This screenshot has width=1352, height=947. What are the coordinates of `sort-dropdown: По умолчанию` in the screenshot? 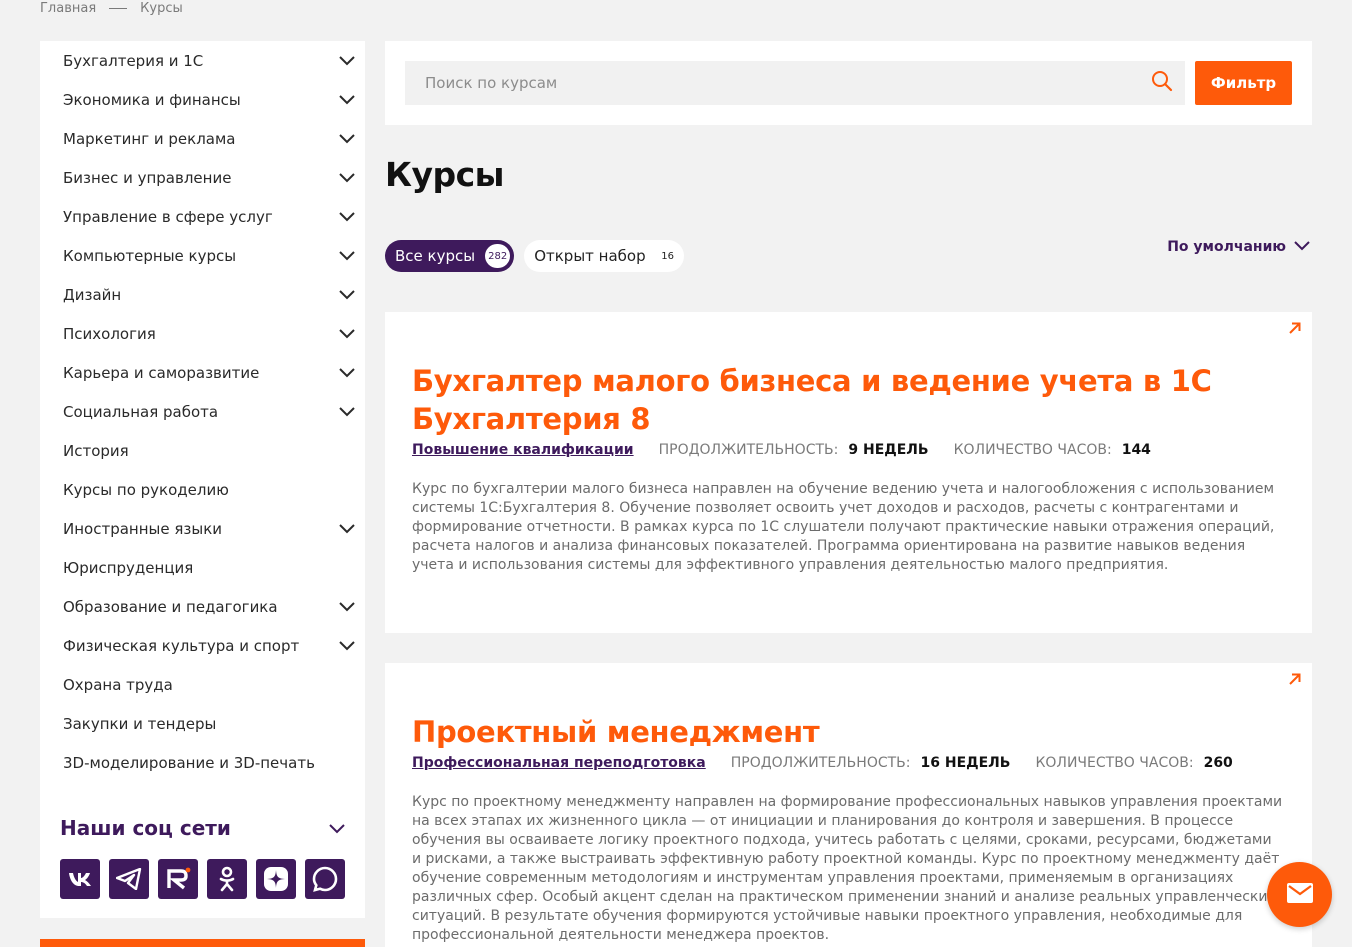 It's located at (1238, 247).